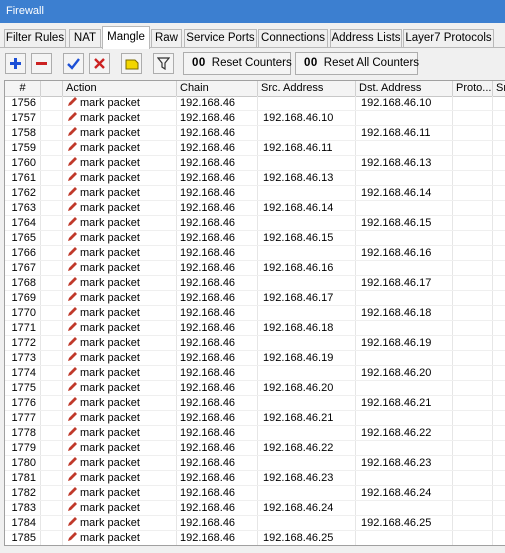 This screenshot has width=505, height=553. Describe the element at coordinates (73, 63) in the screenshot. I see `enable-button` at that location.